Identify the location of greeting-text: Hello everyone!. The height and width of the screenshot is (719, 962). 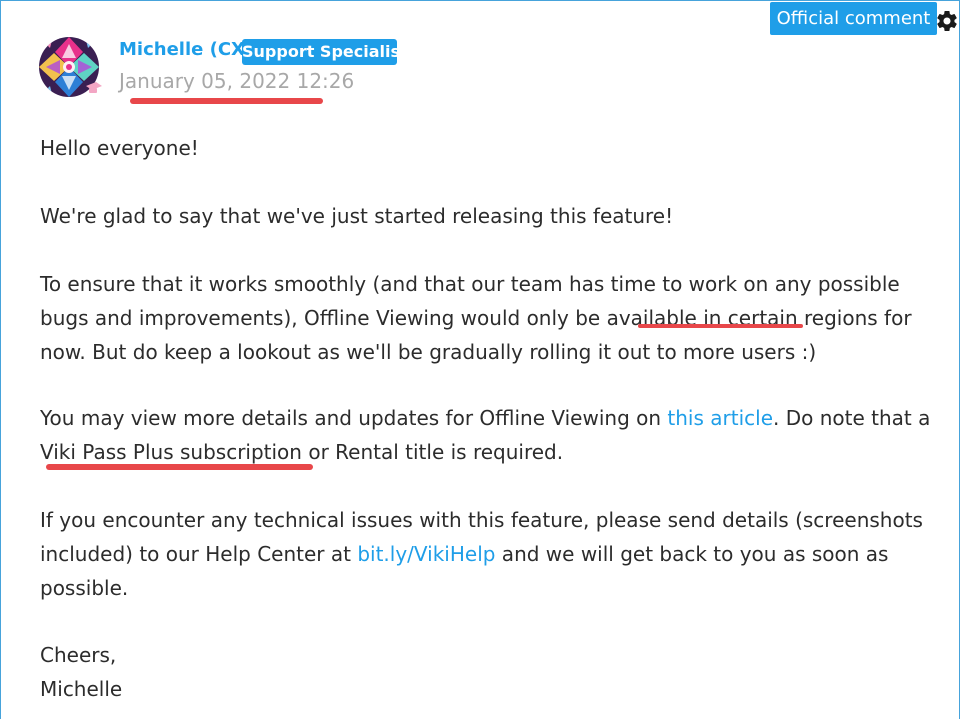
(119, 148).